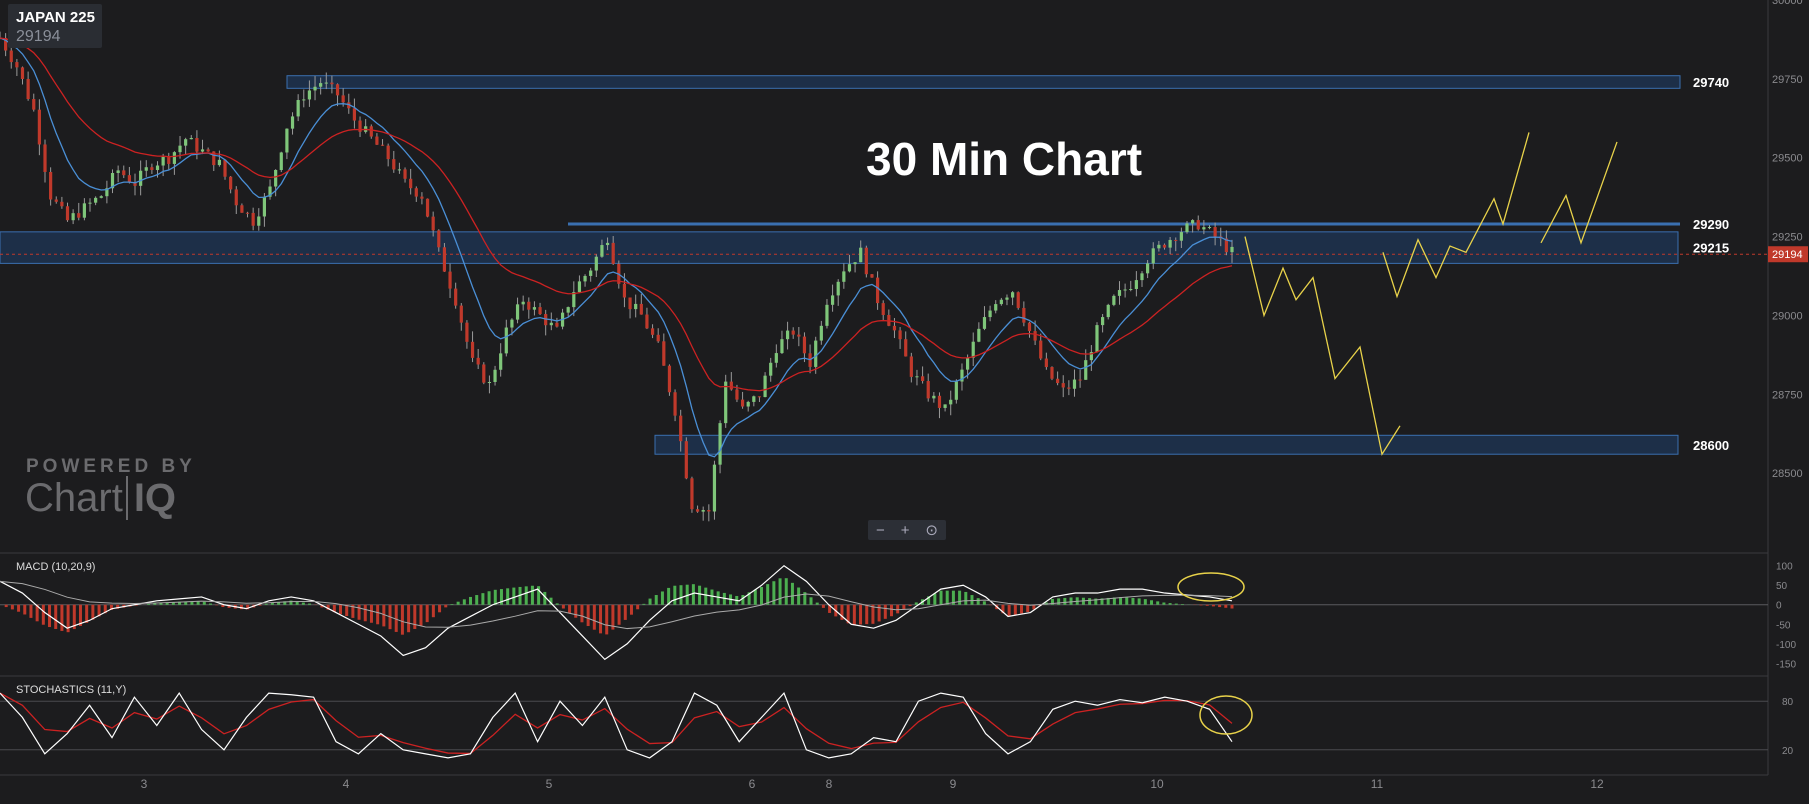 The width and height of the screenshot is (1809, 804). What do you see at coordinates (549, 784) in the screenshot?
I see `x-tick-label: 5` at bounding box center [549, 784].